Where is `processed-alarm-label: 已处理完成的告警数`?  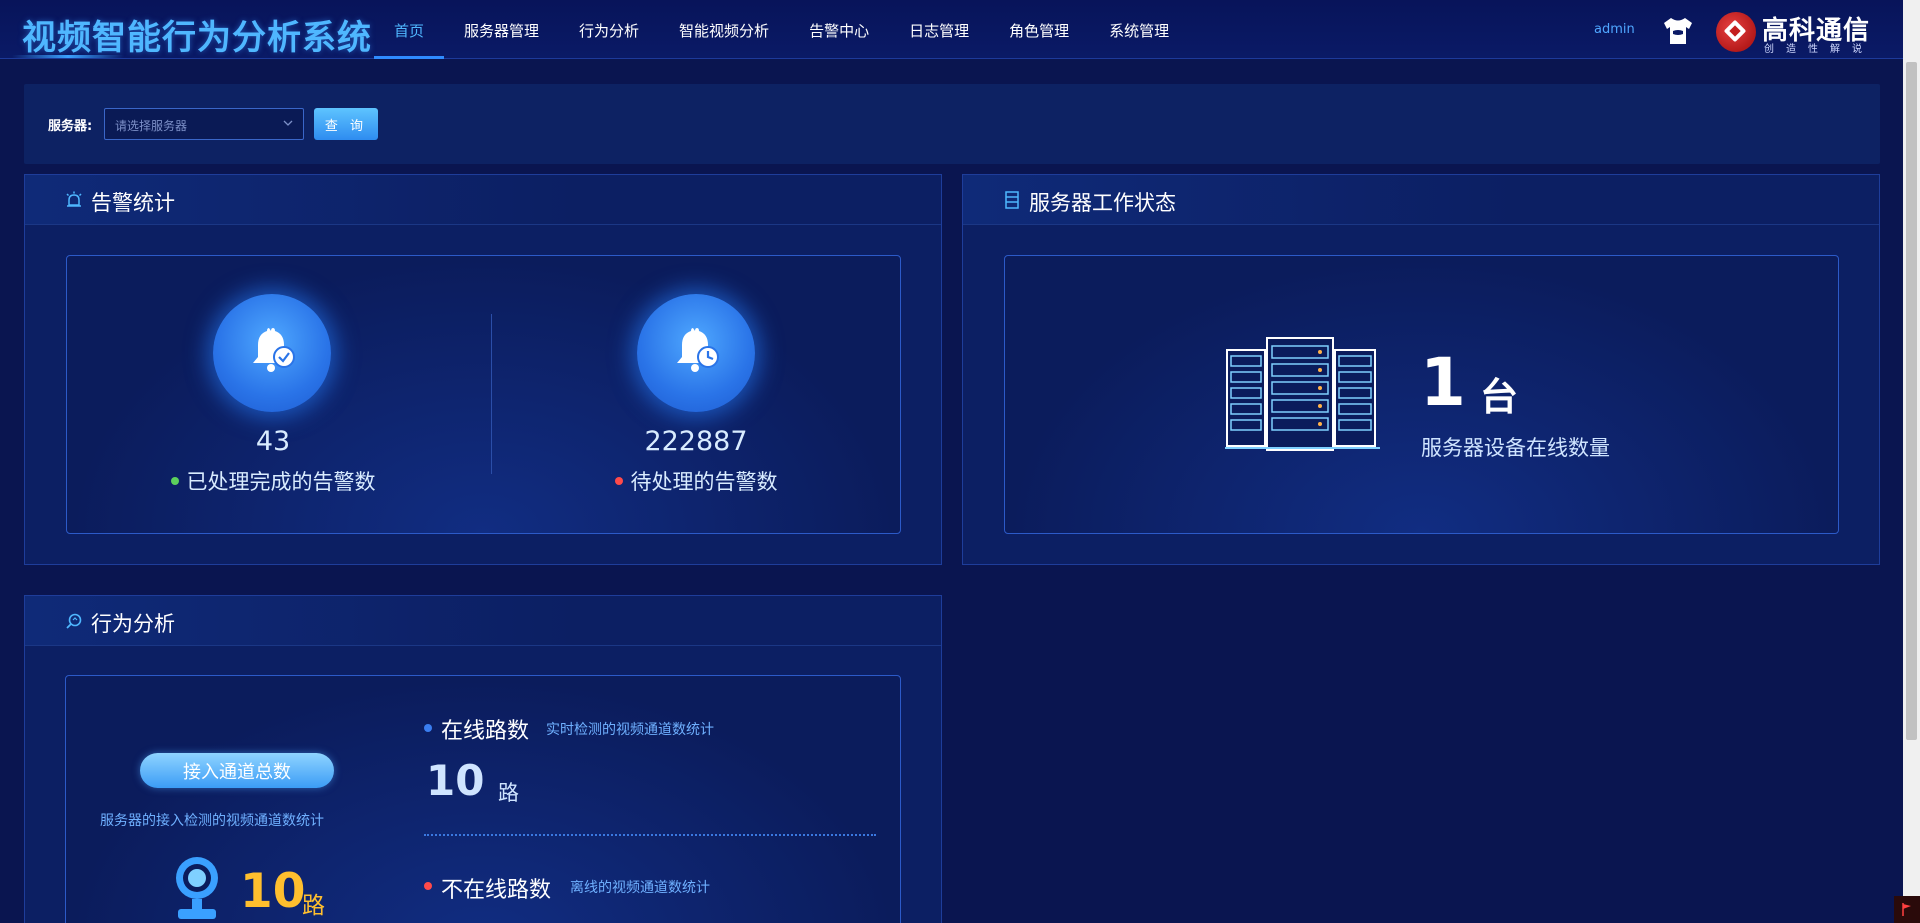
processed-alarm-label: 已处理完成的告警数 is located at coordinates (273, 481).